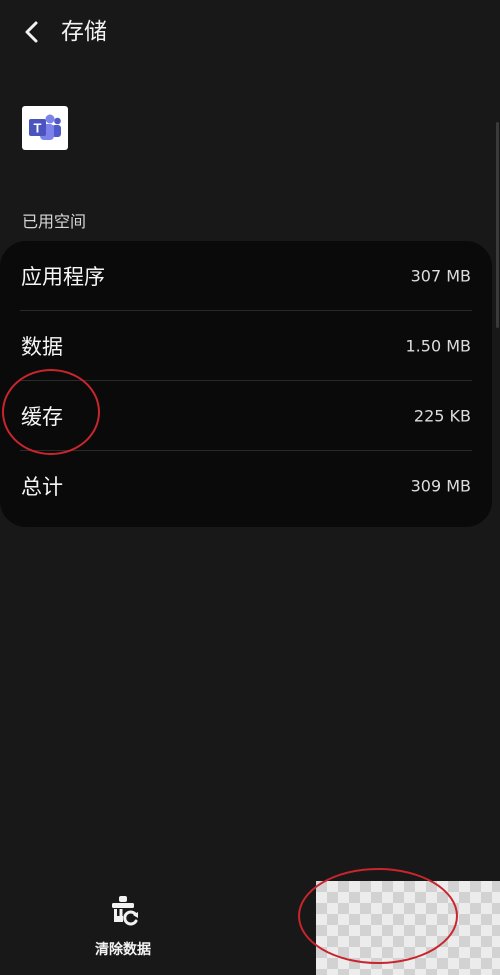 Image resolution: width=500 pixels, height=975 pixels. Describe the element at coordinates (38, 128) in the screenshot. I see `teams-logo-letter: T` at that location.